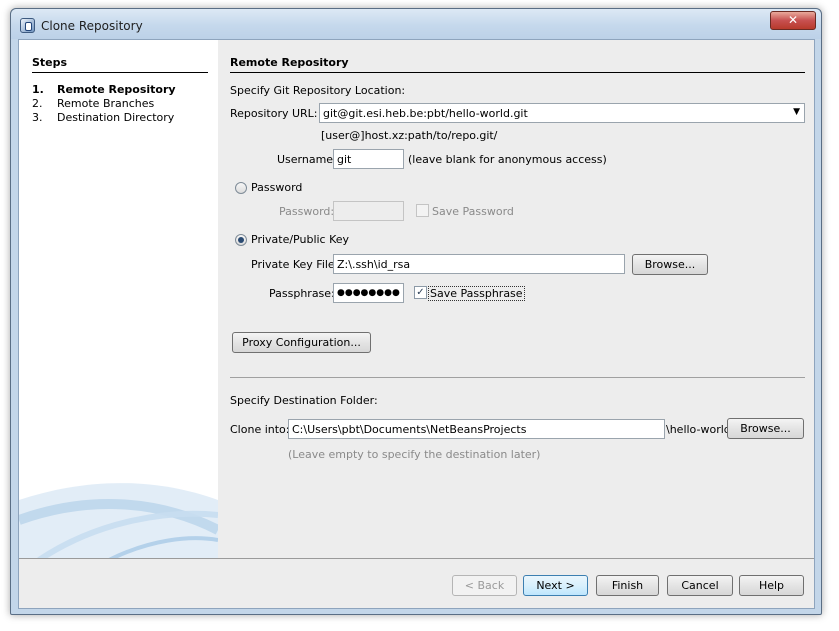 The image size is (839, 631). Describe the element at coordinates (555, 585) in the screenshot. I see `next-button: Next >` at that location.